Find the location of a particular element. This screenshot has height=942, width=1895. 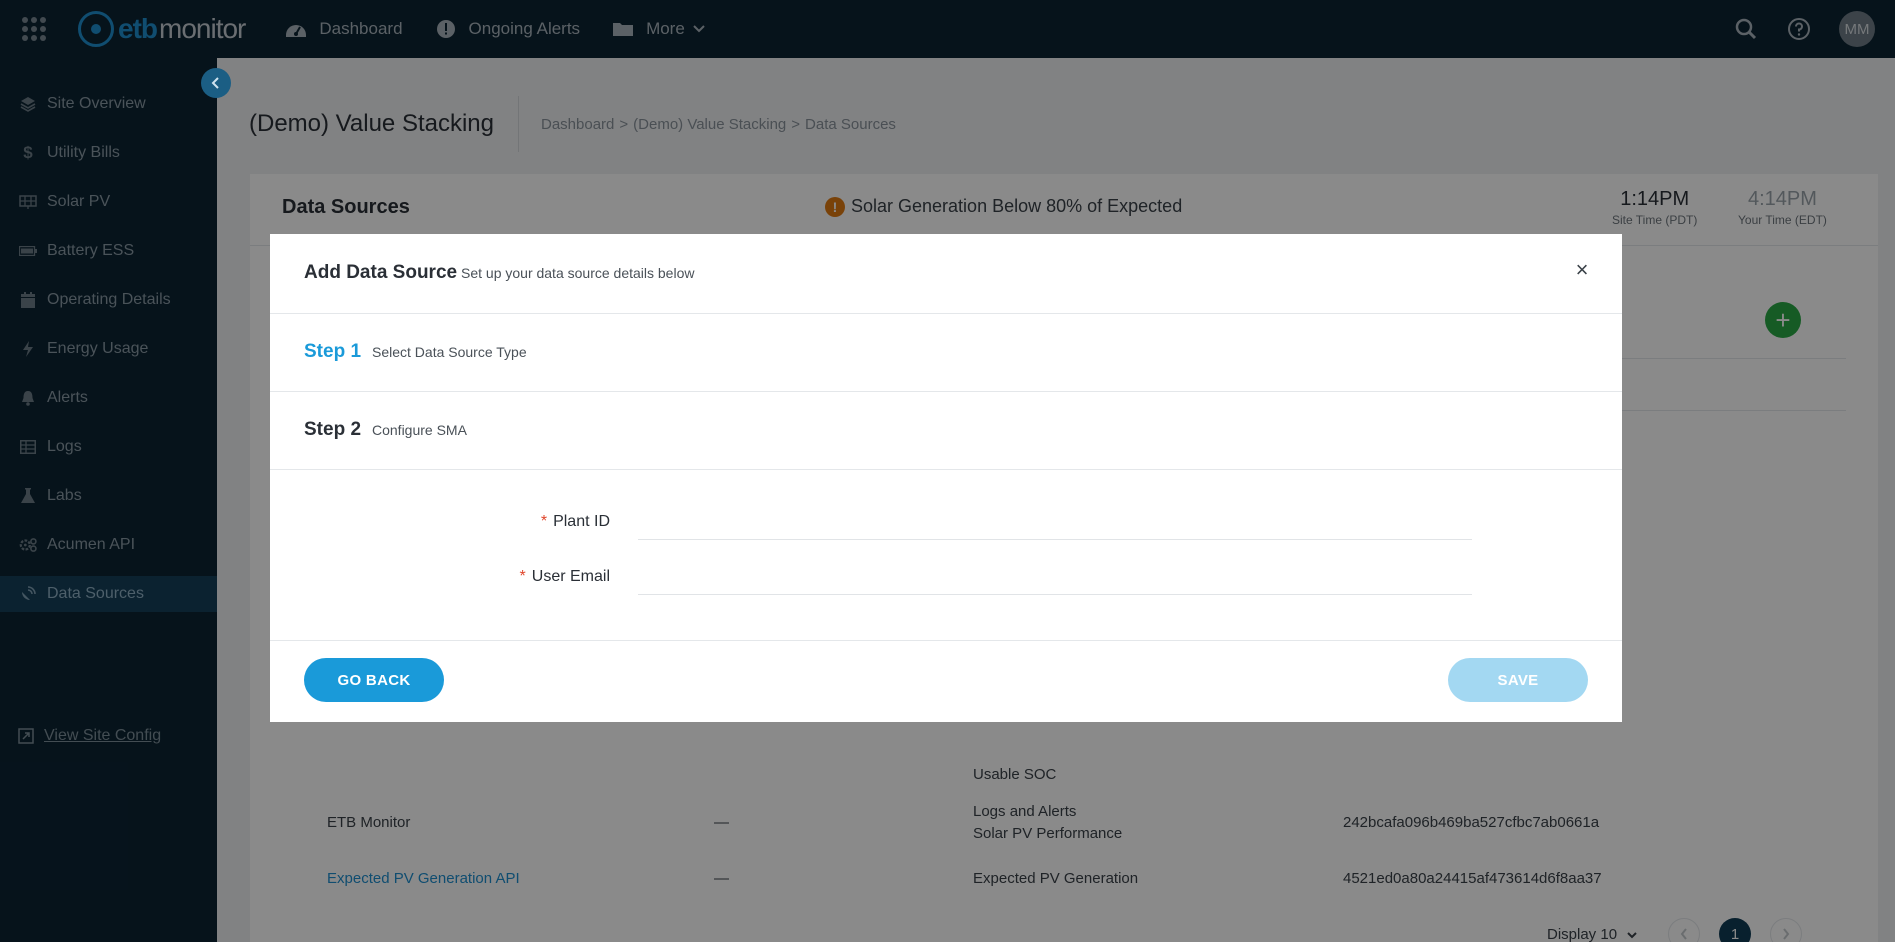

go-back-button: GO BACK is located at coordinates (374, 680).